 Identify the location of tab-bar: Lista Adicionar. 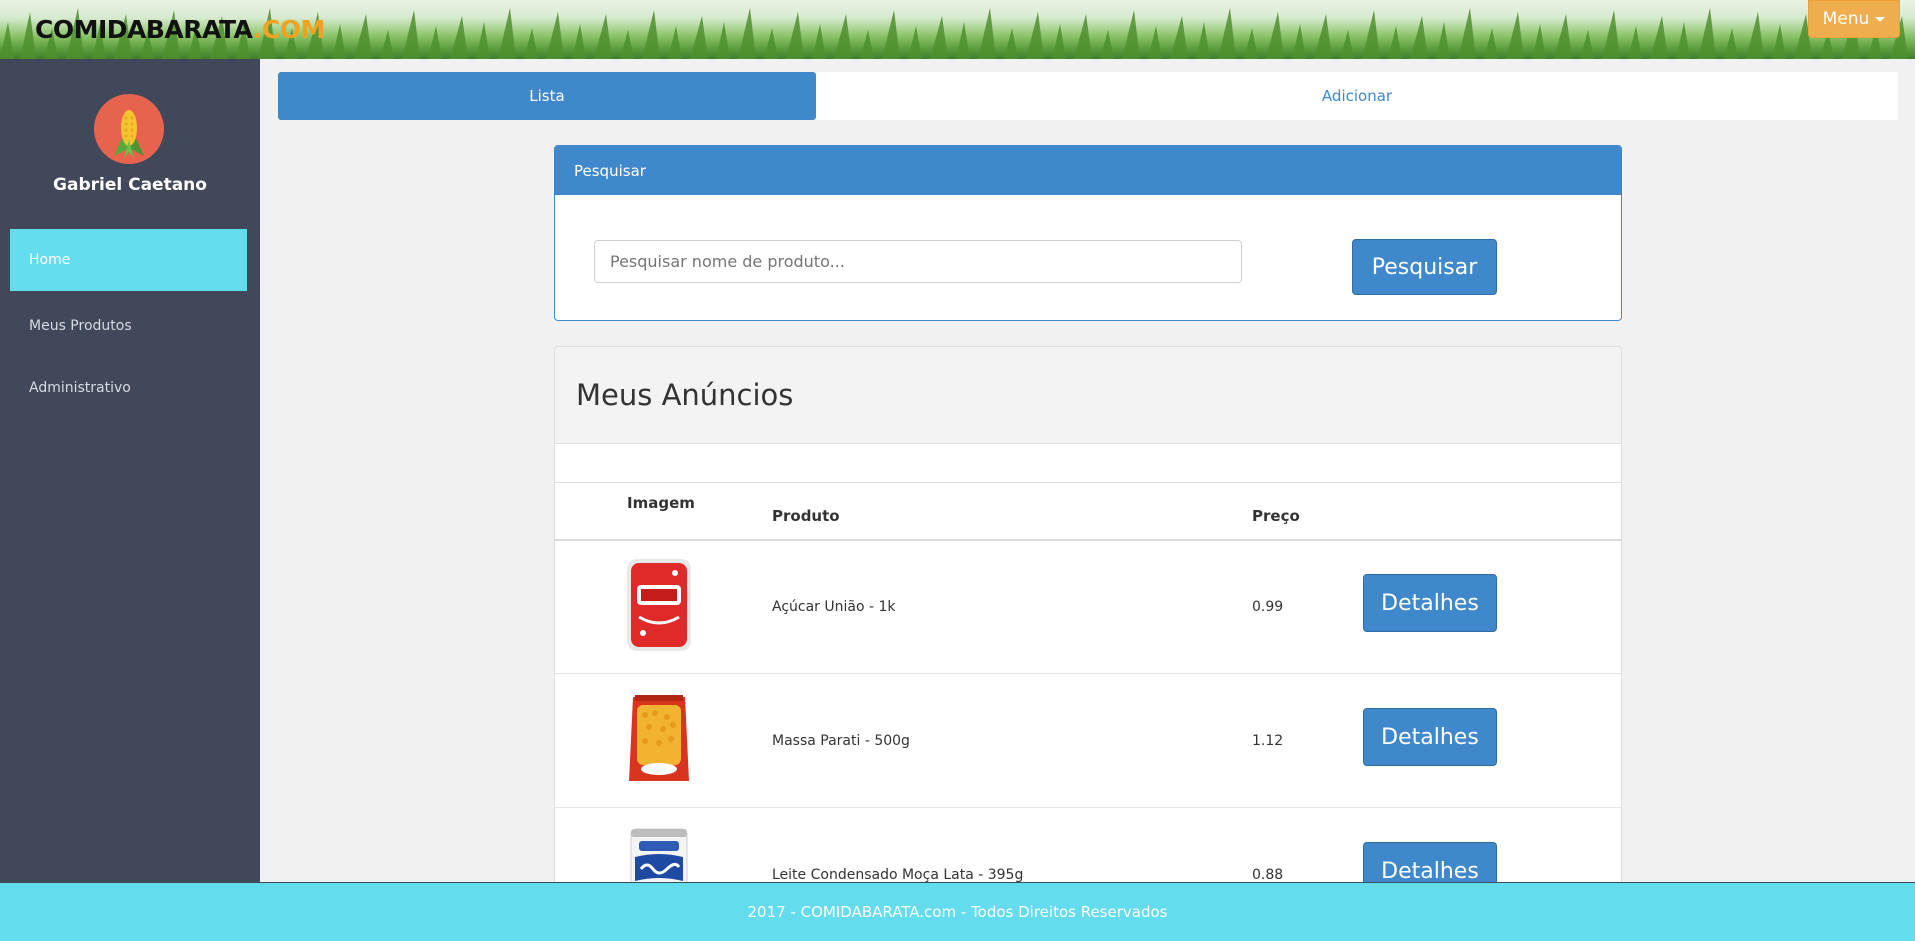
(1088, 96).